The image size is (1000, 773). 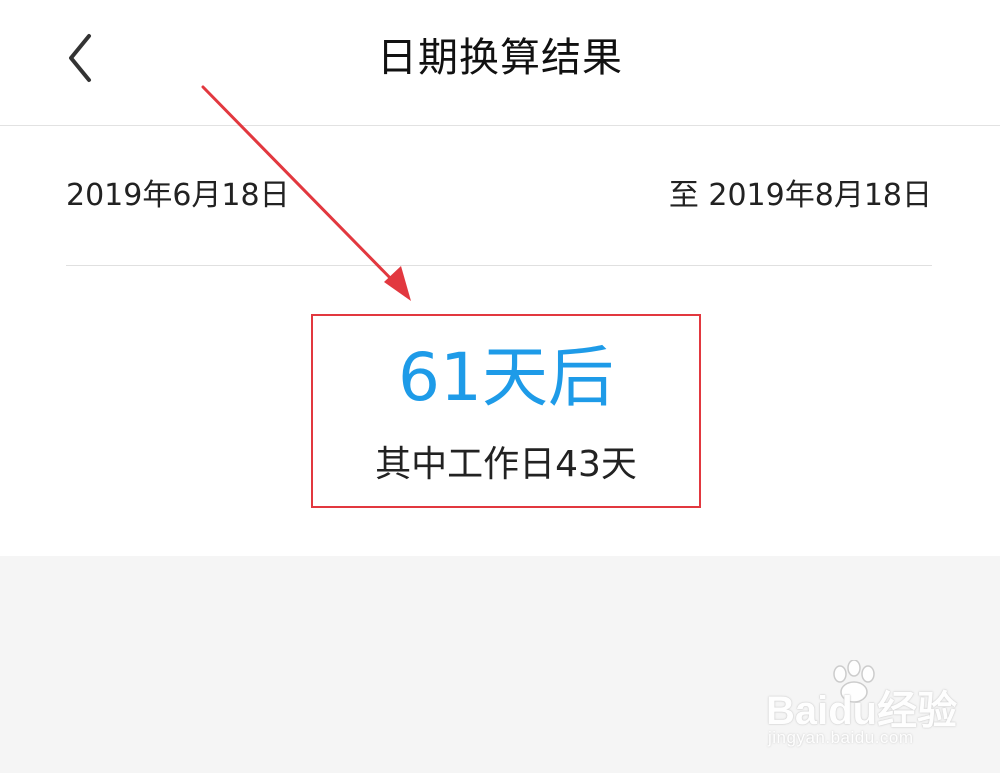 What do you see at coordinates (800, 195) in the screenshot?
I see `end-date: 至 2019年8月18日` at bounding box center [800, 195].